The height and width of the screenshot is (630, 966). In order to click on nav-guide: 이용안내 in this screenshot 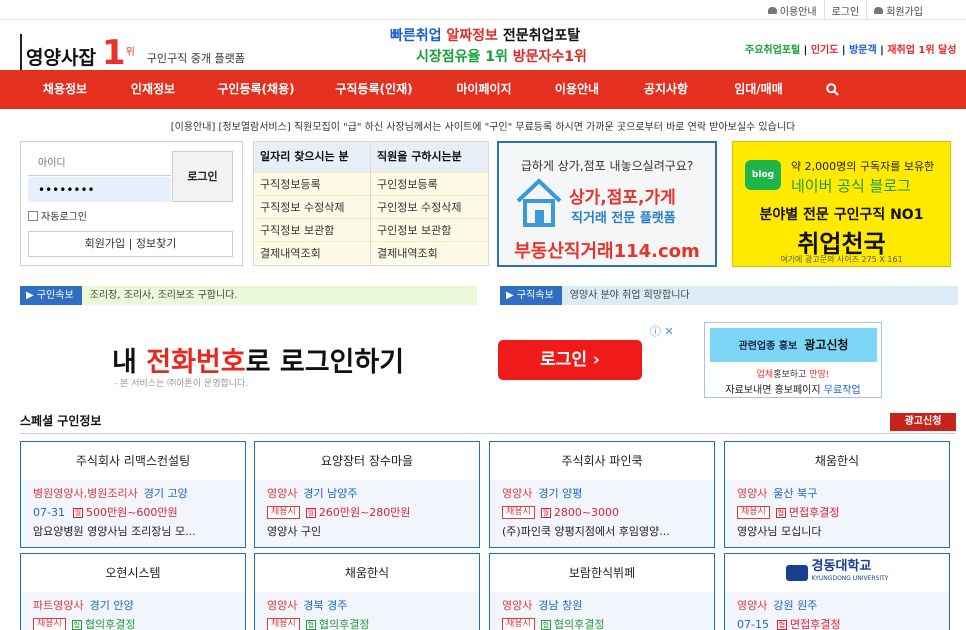, I will do `click(577, 89)`.